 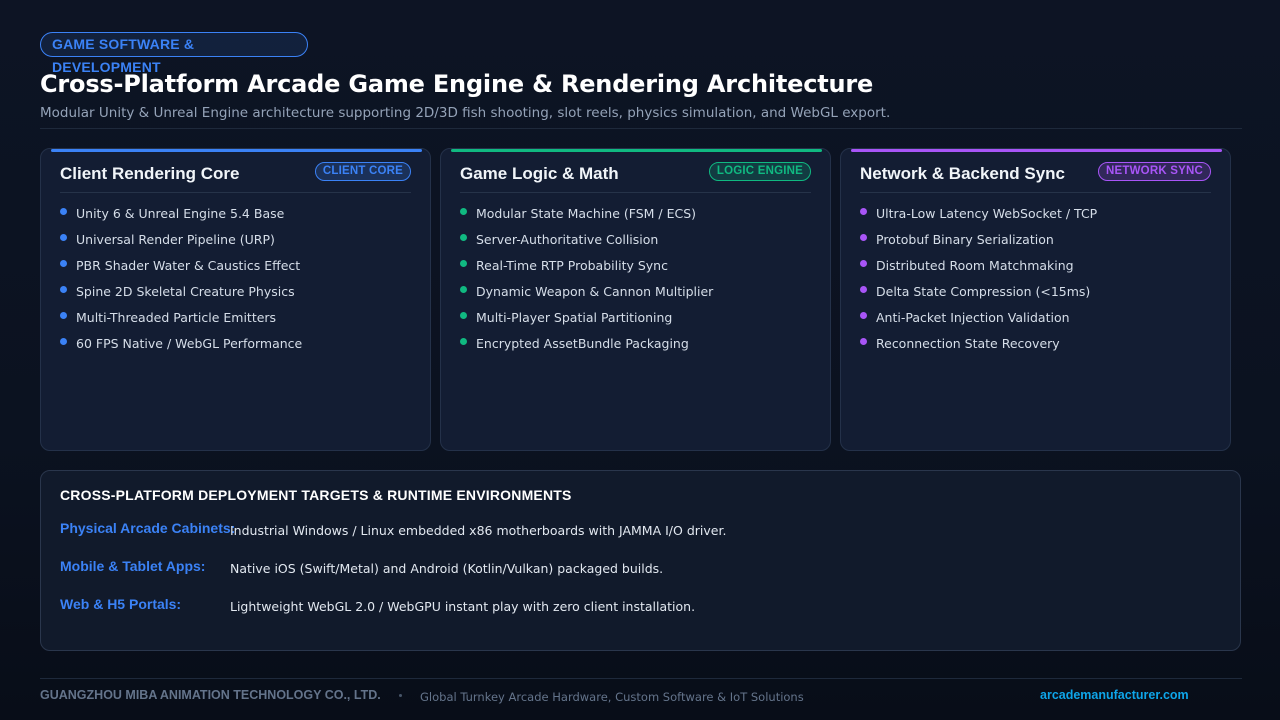 I want to click on feature-label: 60 FPS Native / WebGL Performance, so click(x=189, y=343).